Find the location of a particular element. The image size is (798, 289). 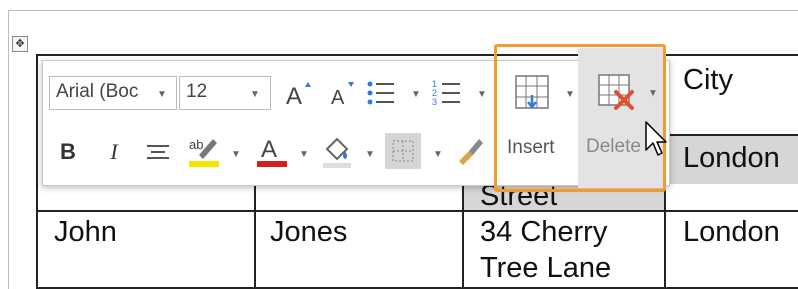

bold-icon: B is located at coordinates (68, 152).